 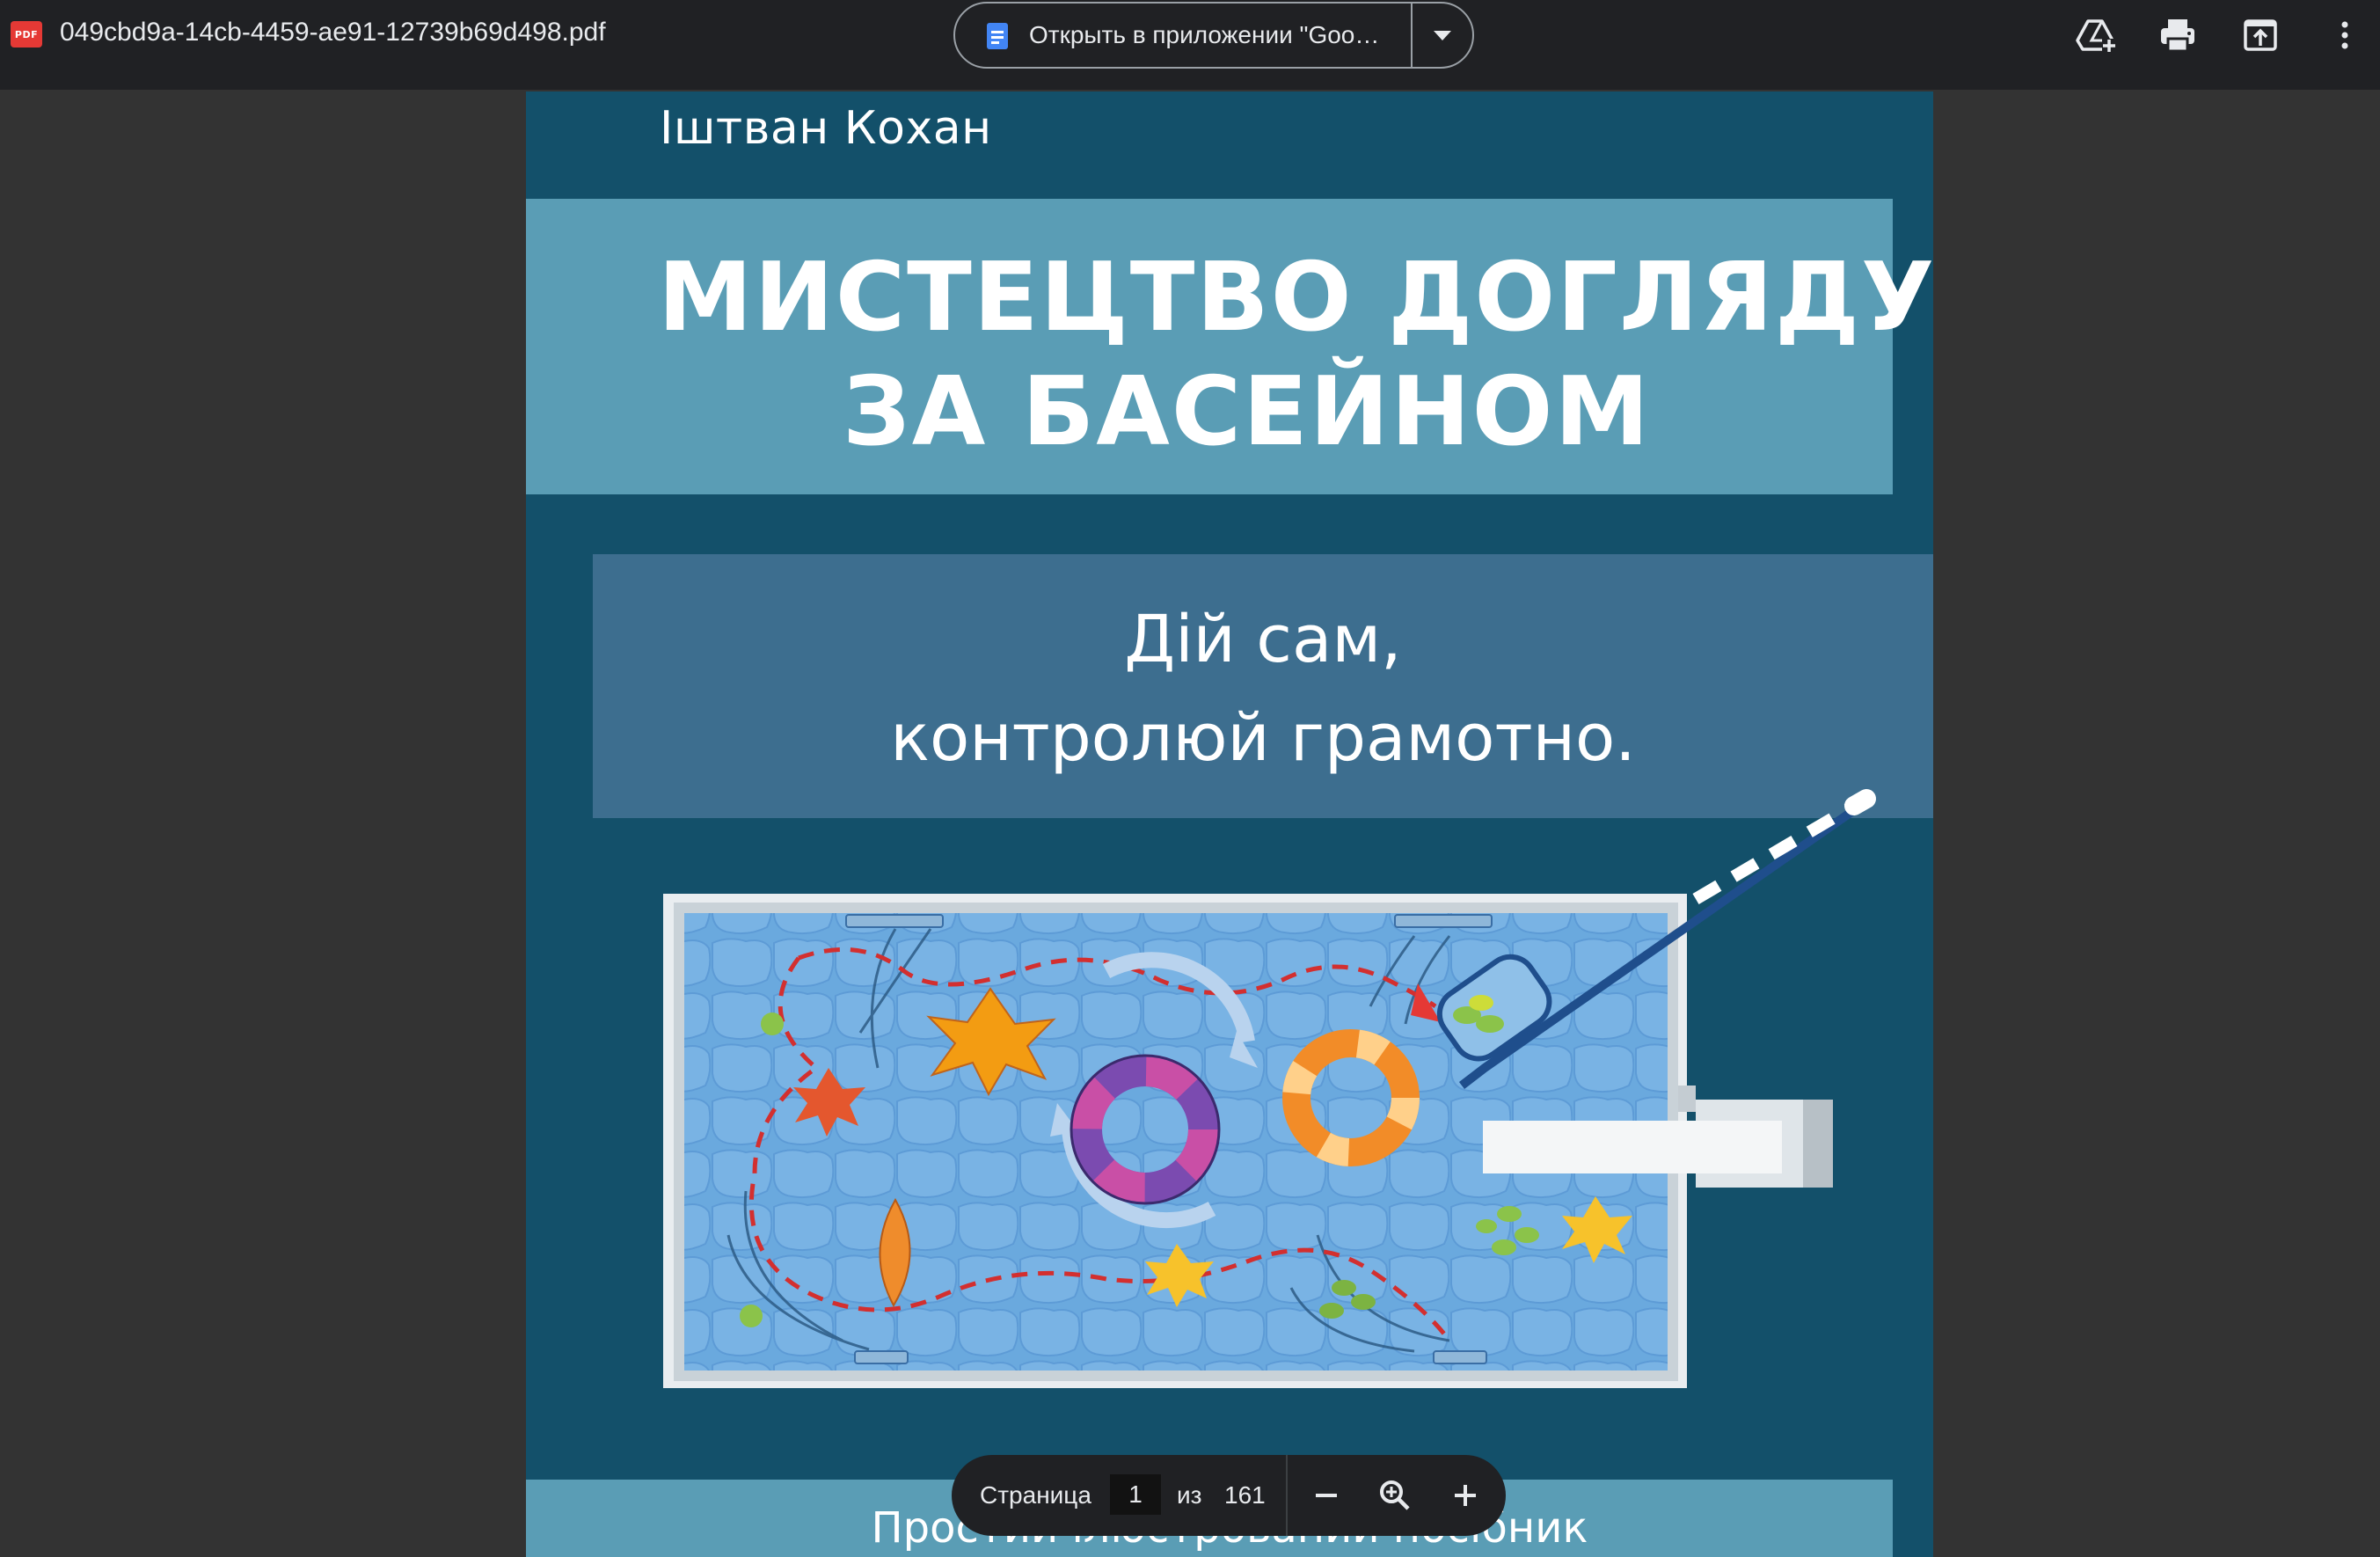 I want to click on of-label: из, so click(x=1189, y=1495).